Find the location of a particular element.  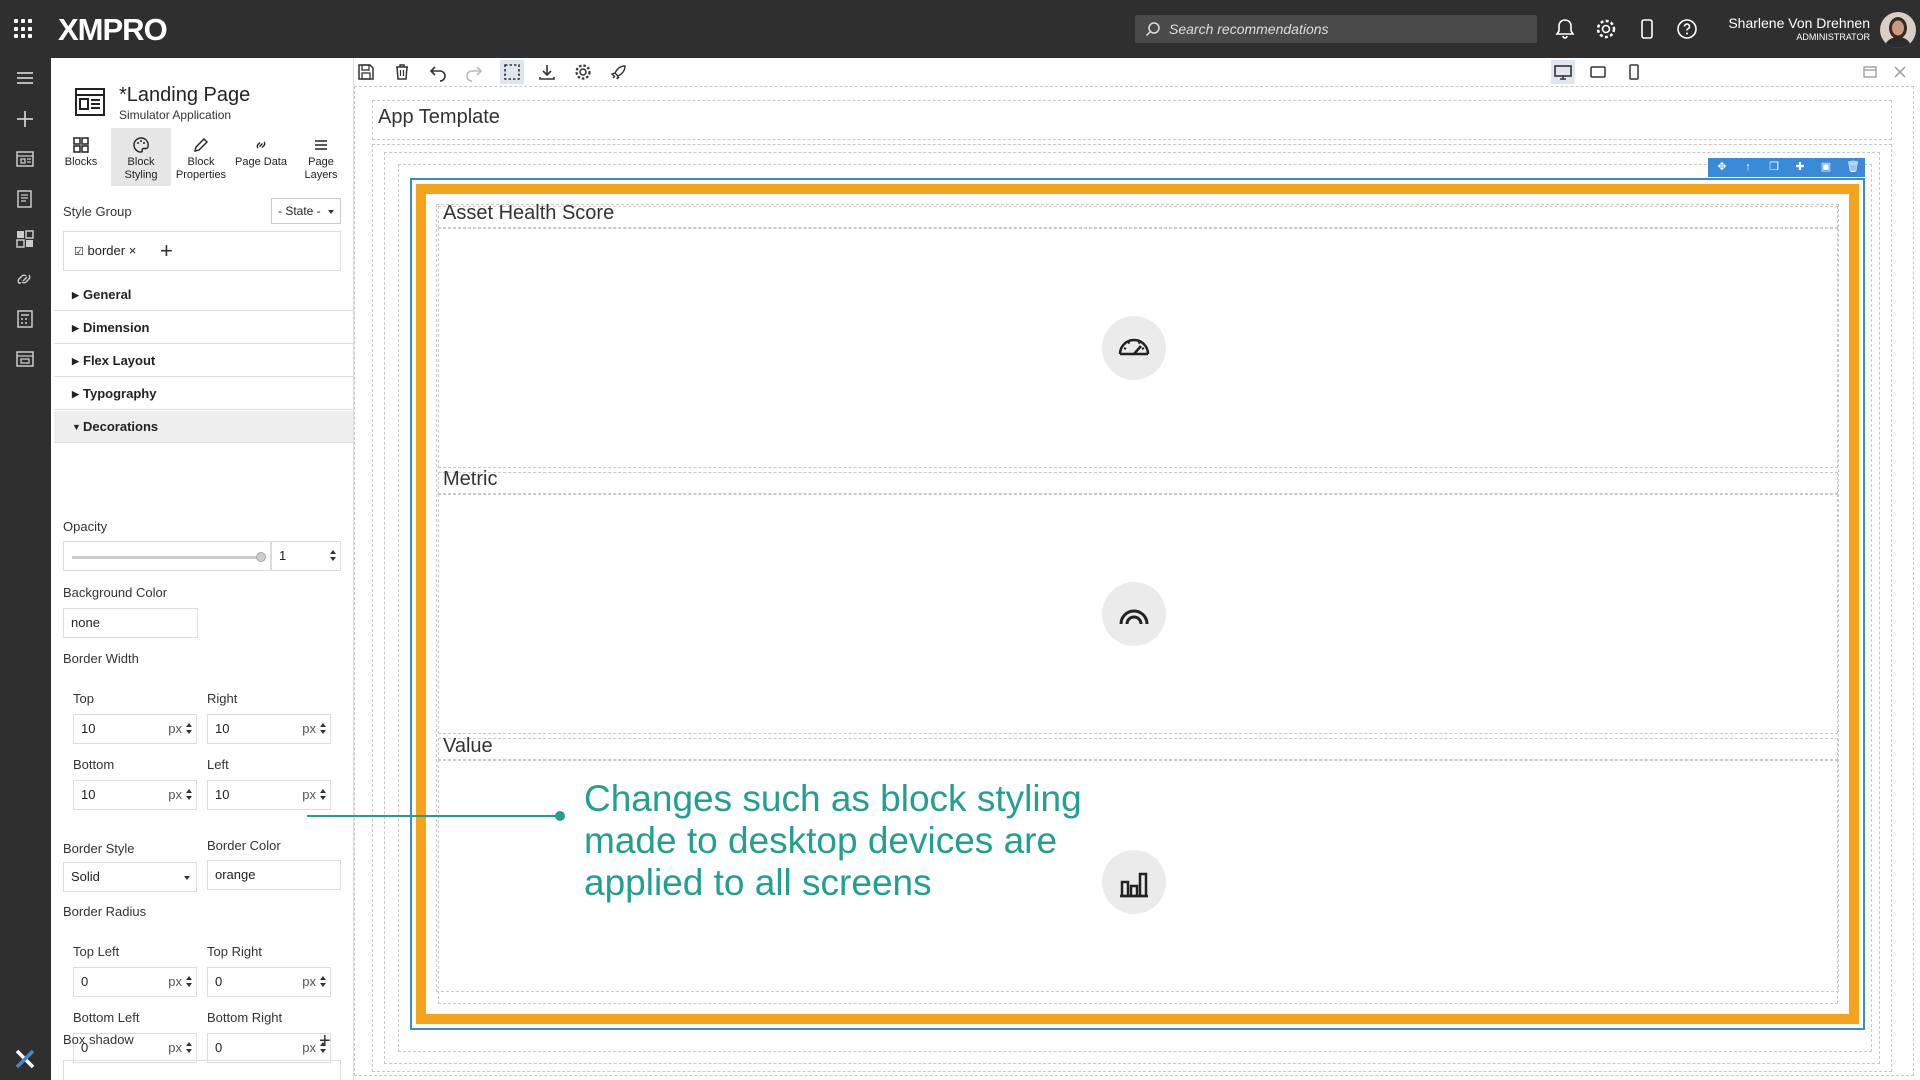

menu-icon is located at coordinates (25, 78).